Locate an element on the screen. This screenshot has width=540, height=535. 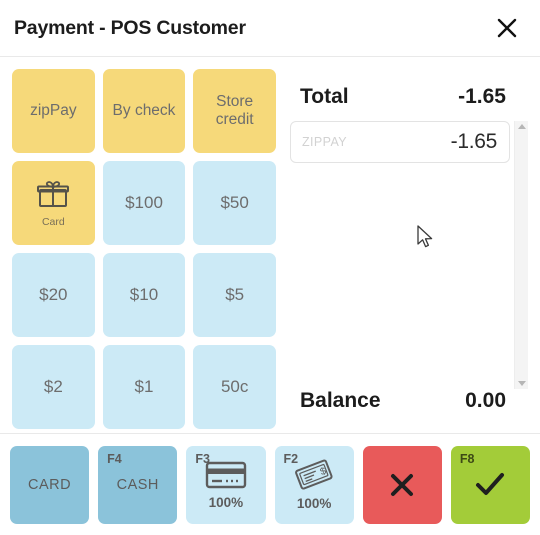
card-pct-button: F3 100% is located at coordinates (226, 484).